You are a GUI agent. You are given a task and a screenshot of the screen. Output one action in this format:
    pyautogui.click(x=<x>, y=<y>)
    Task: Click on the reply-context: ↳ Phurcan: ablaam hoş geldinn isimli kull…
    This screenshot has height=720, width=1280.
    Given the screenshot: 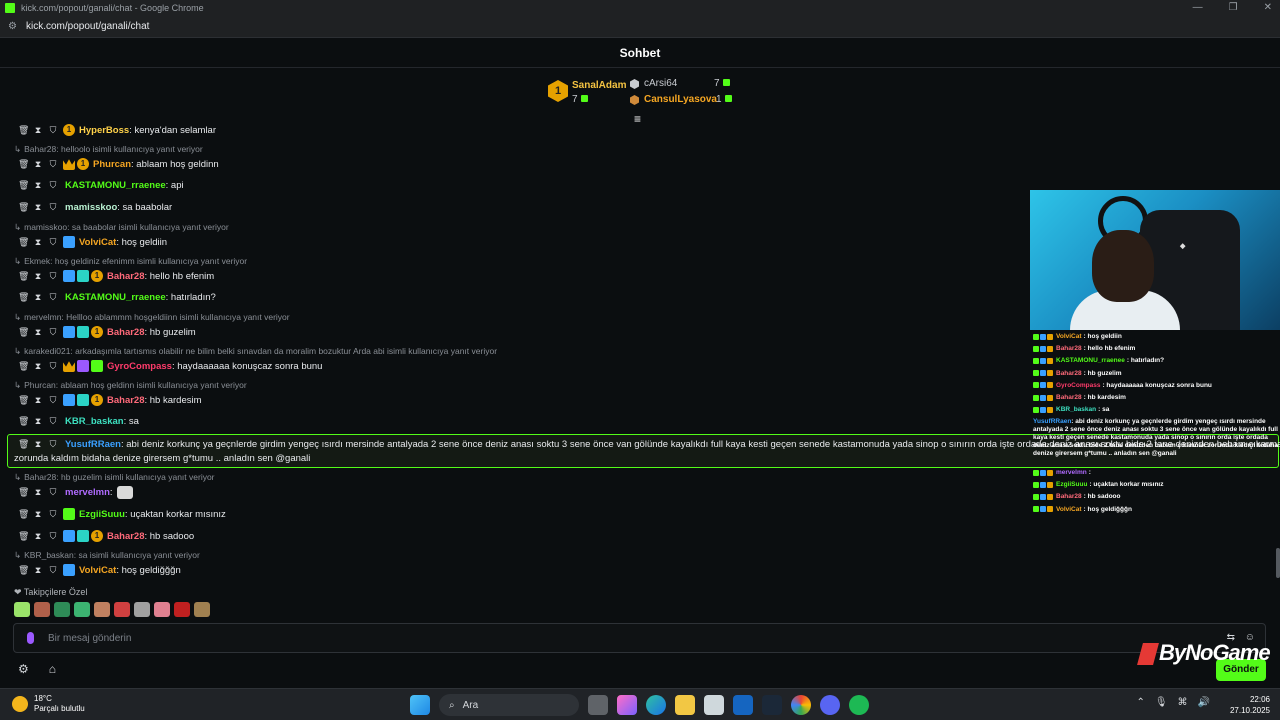 What is the action you would take?
    pyautogui.click(x=130, y=385)
    